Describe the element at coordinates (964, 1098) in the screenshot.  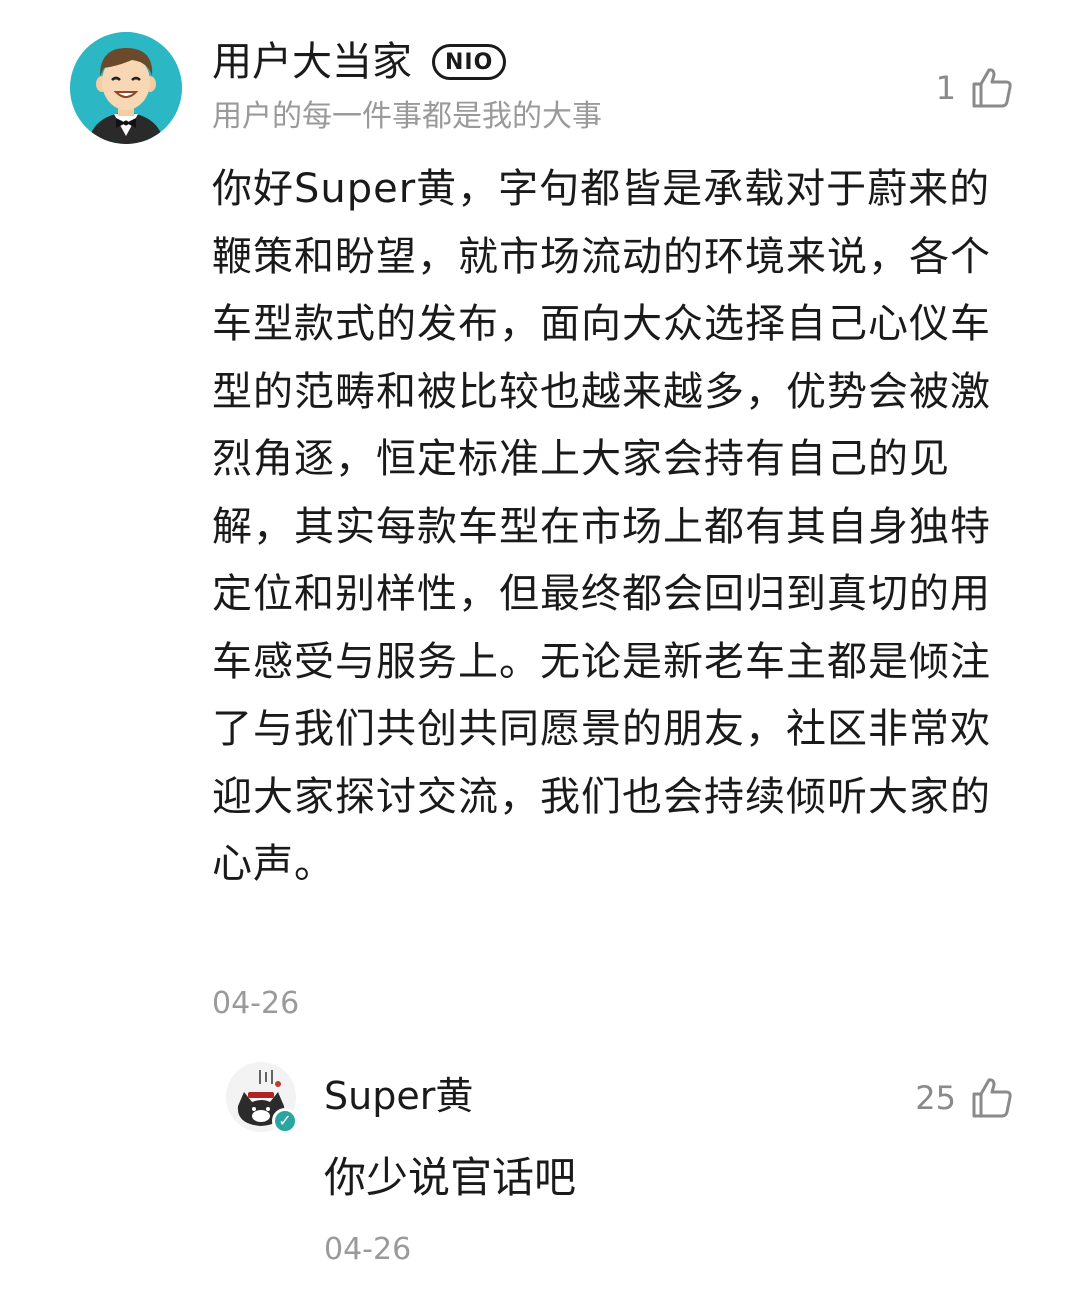
I see `reply-like-button: 25` at that location.